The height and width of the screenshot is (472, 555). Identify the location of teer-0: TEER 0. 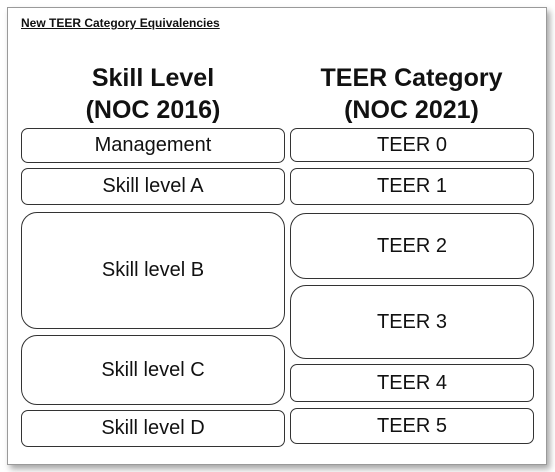
(412, 145).